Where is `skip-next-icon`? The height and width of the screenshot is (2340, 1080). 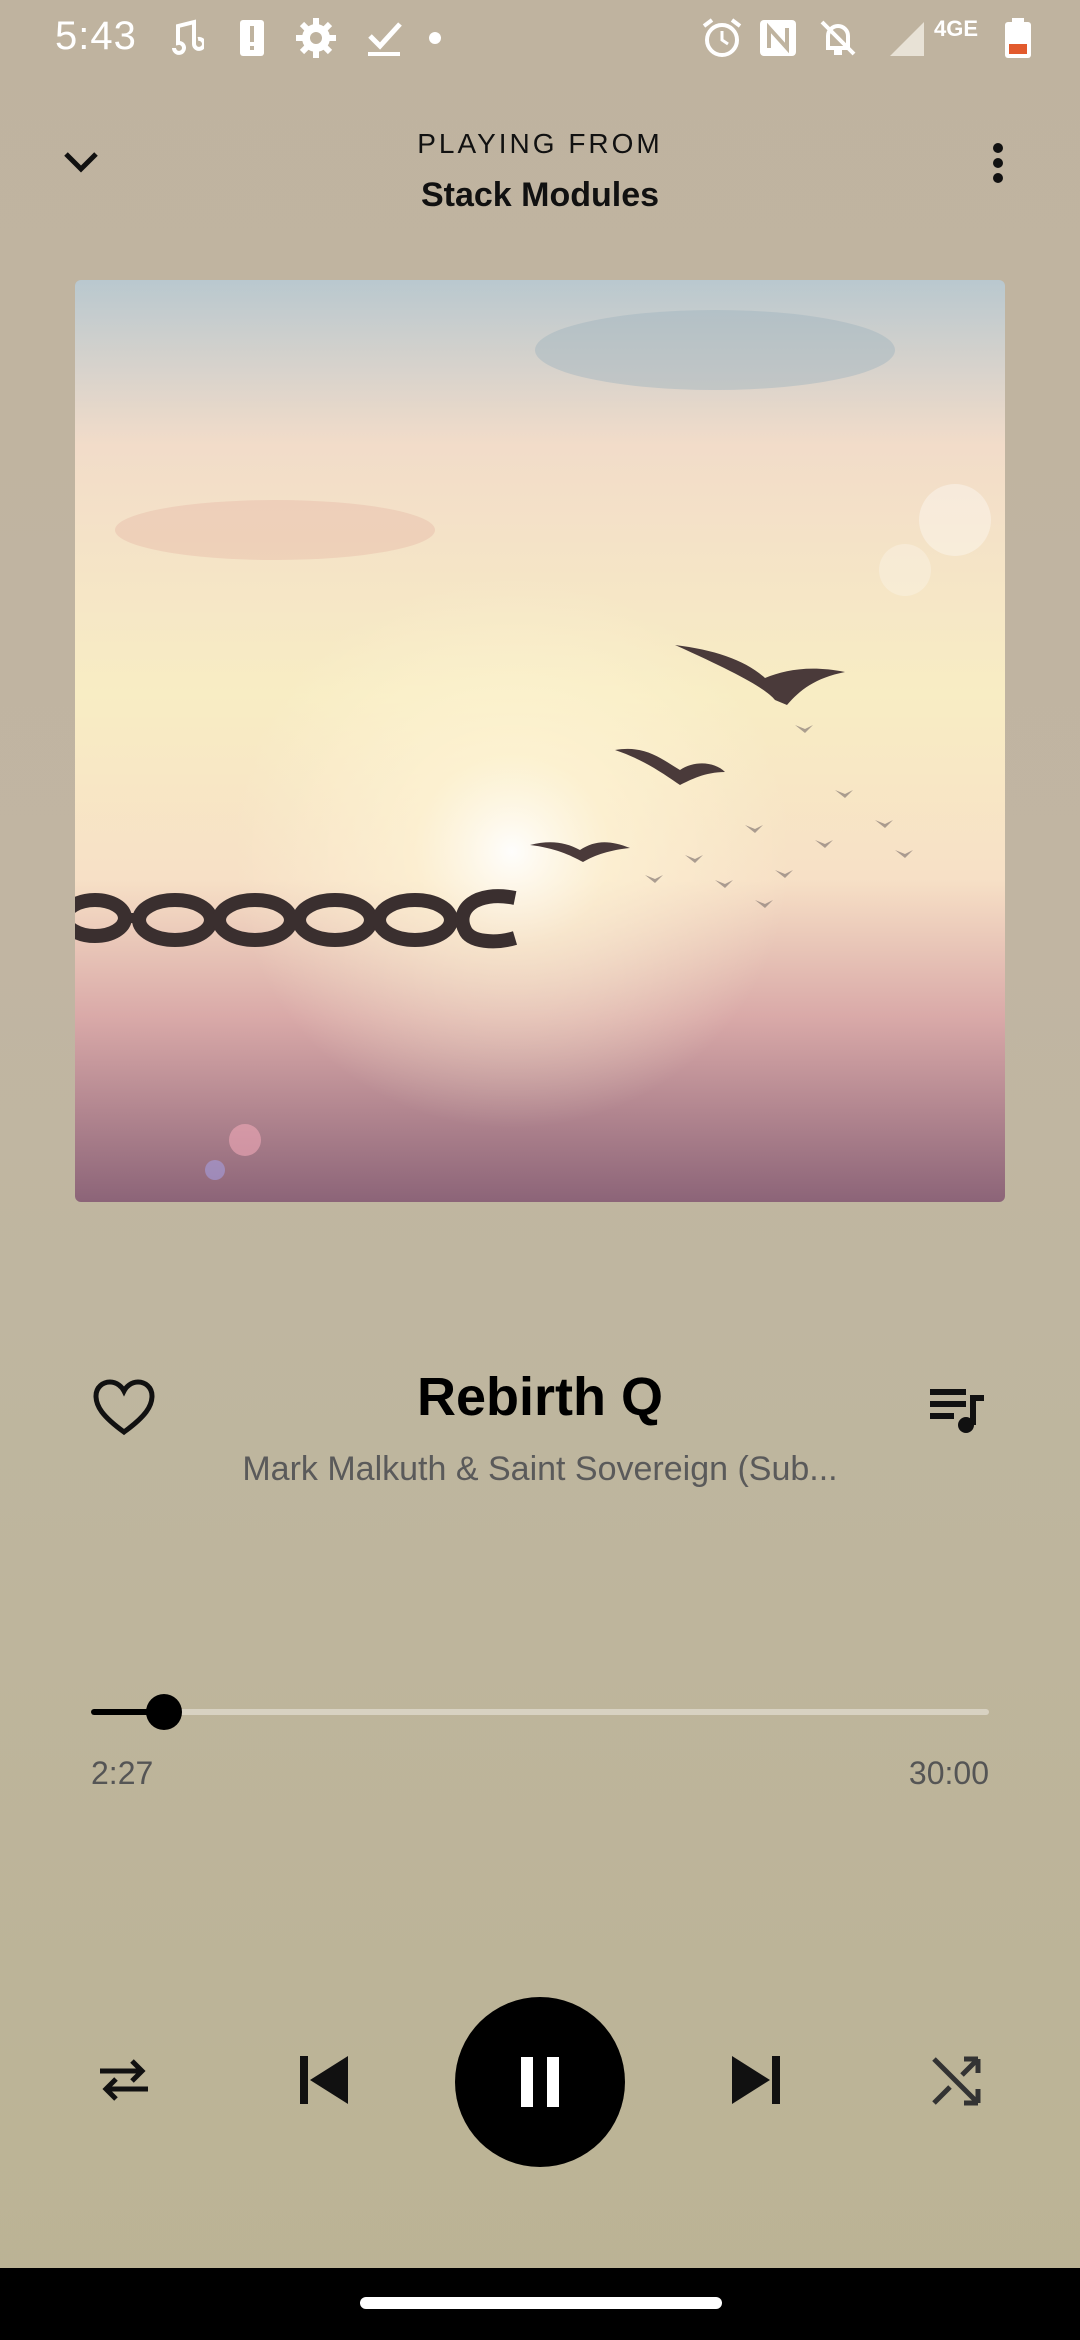
skip-next-icon is located at coordinates (756, 2080).